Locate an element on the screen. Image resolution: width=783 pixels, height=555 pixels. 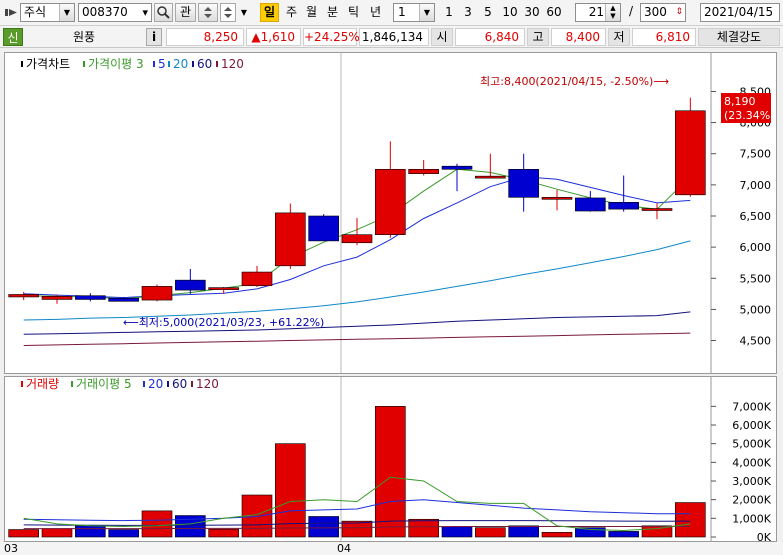
date-input: 2021/04/15 is located at coordinates (740, 12).